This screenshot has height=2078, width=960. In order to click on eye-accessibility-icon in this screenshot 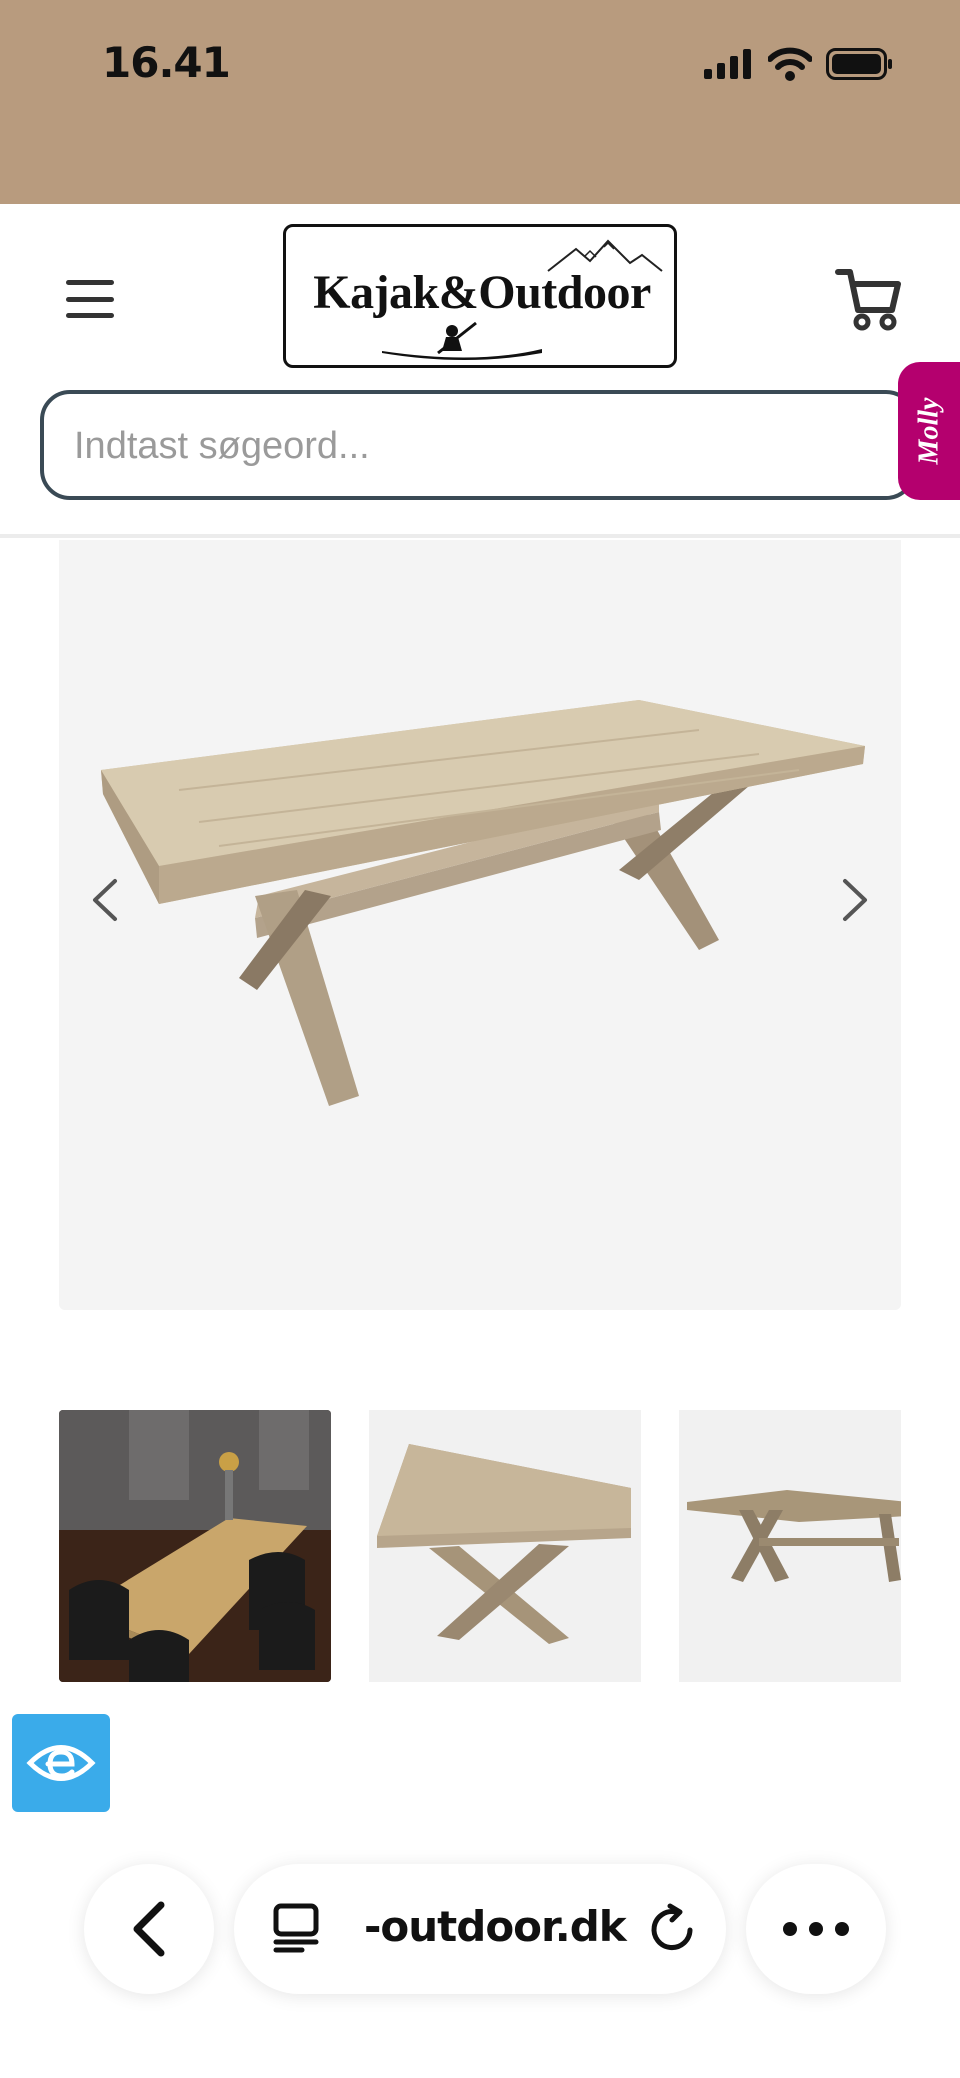, I will do `click(61, 1763)`.